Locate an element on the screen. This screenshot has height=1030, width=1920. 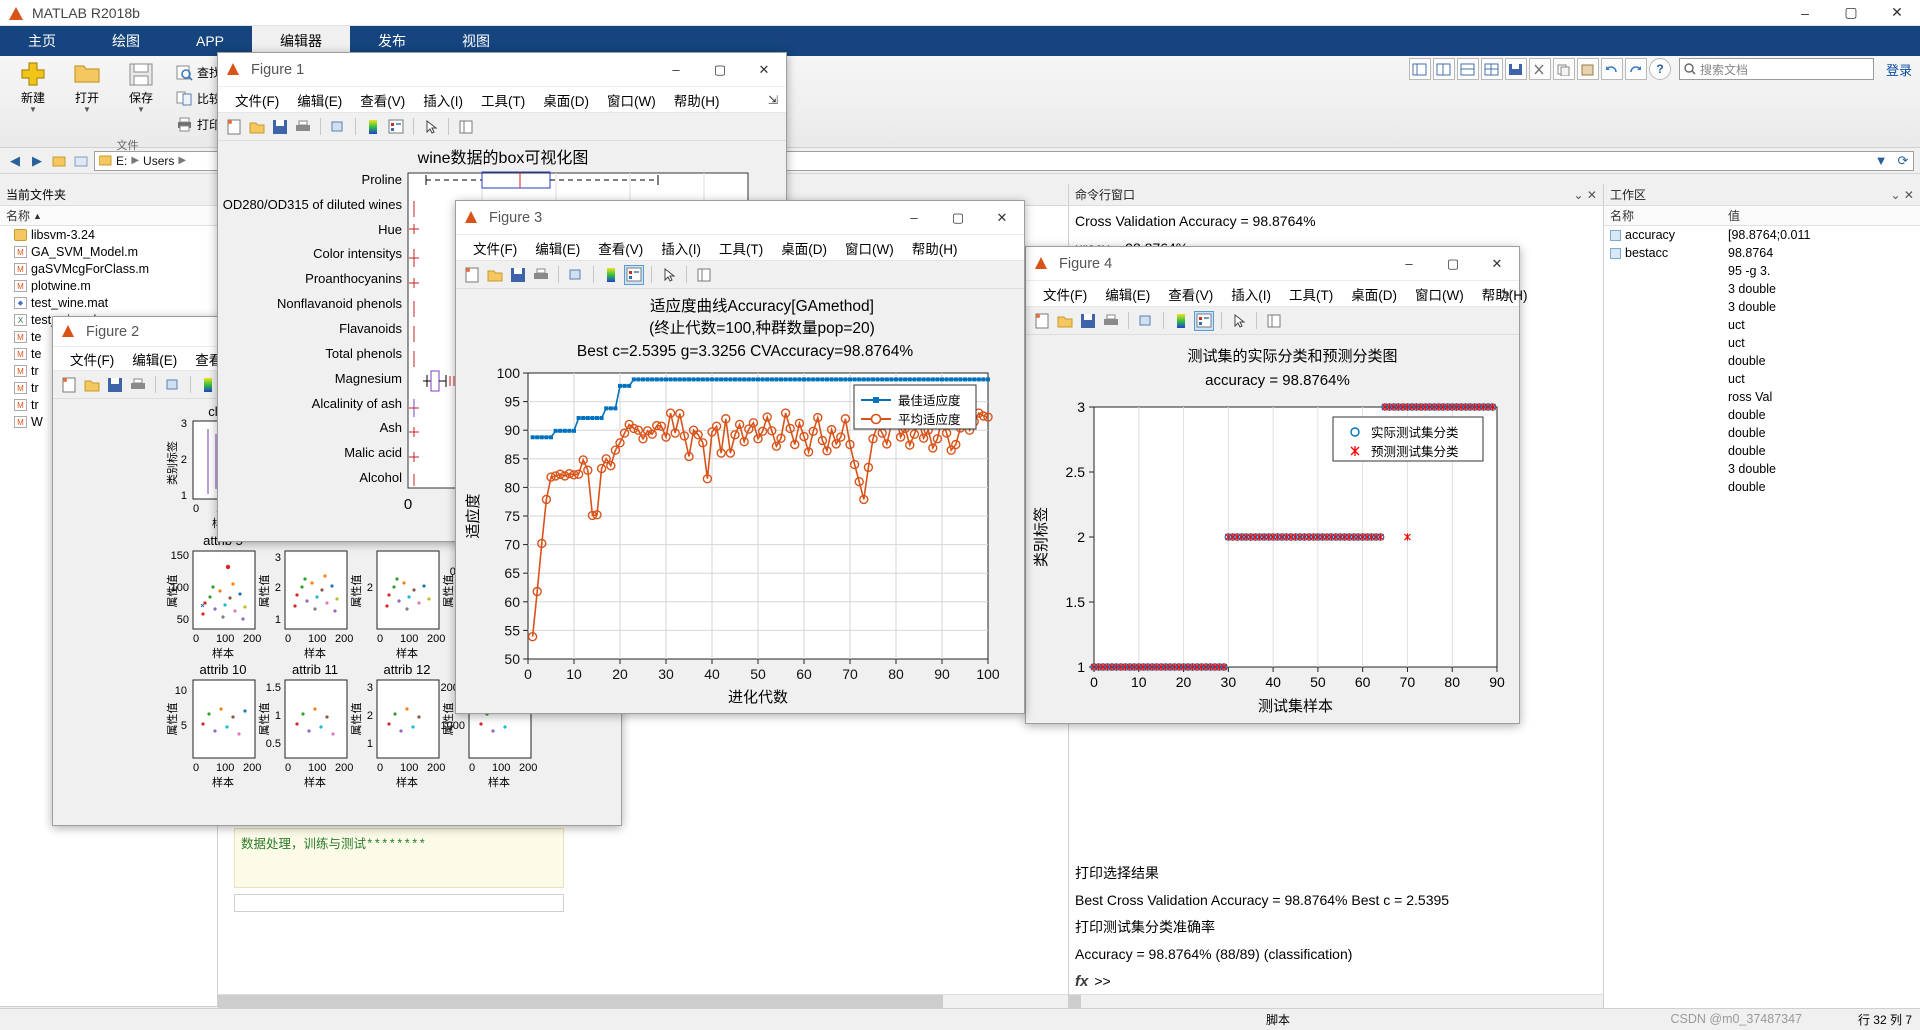
property-inspector-icon is located at coordinates (704, 275).